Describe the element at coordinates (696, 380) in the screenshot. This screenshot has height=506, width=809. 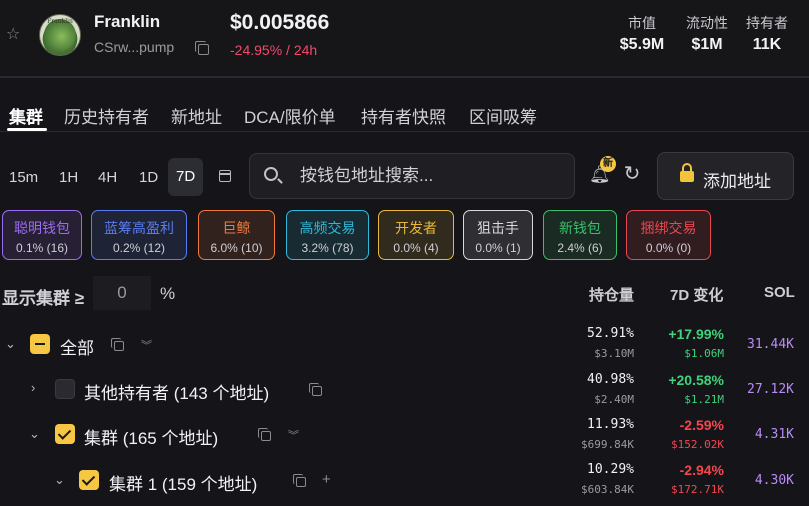
I see `row-change-pct: +20.58%` at that location.